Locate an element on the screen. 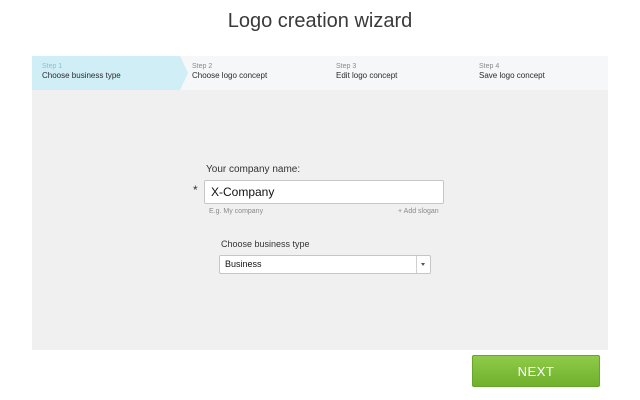 The image size is (640, 400). company-name-input is located at coordinates (324, 192).